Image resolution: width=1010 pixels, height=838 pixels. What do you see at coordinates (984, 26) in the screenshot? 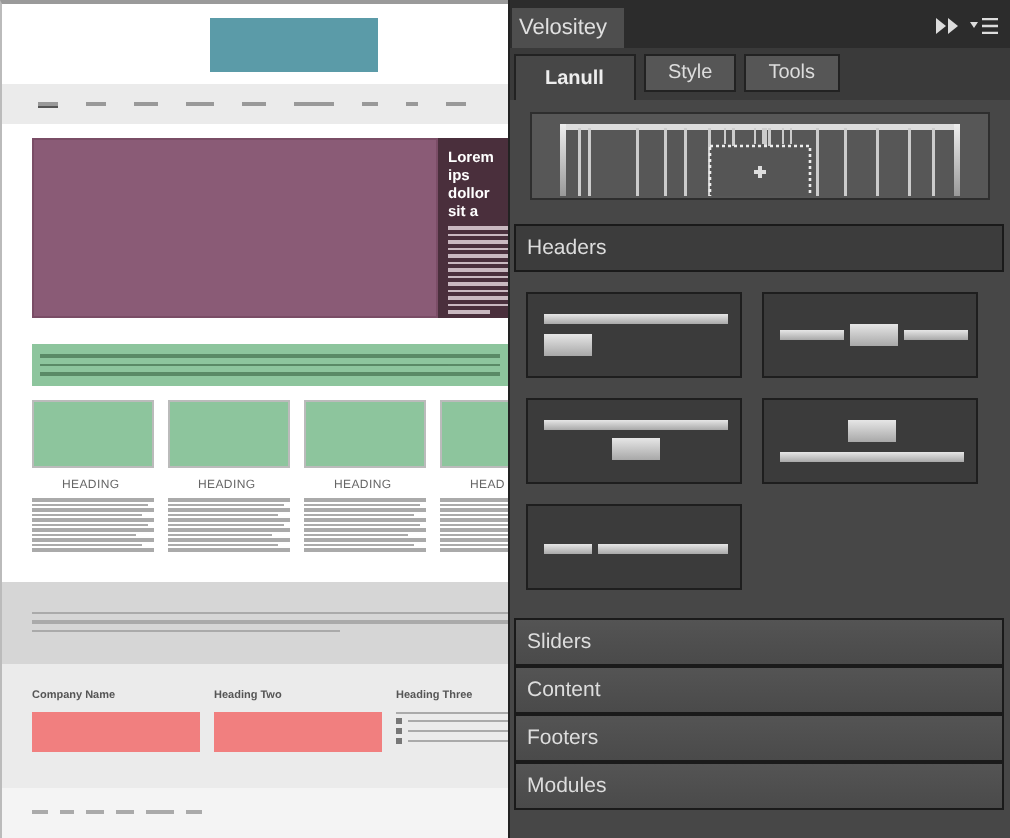
I see `menu-icon` at bounding box center [984, 26].